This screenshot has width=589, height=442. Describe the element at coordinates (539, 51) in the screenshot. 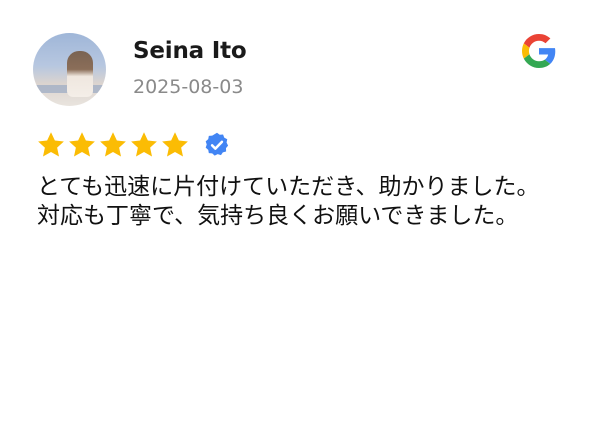

I see `google-g-logo-icon` at that location.